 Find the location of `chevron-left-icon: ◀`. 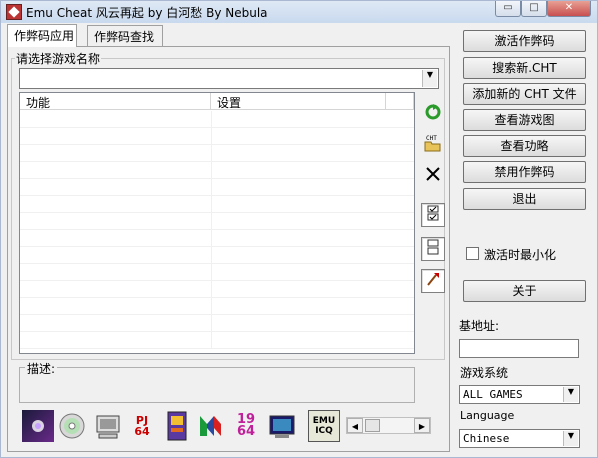

chevron-left-icon: ◀ is located at coordinates (355, 425).